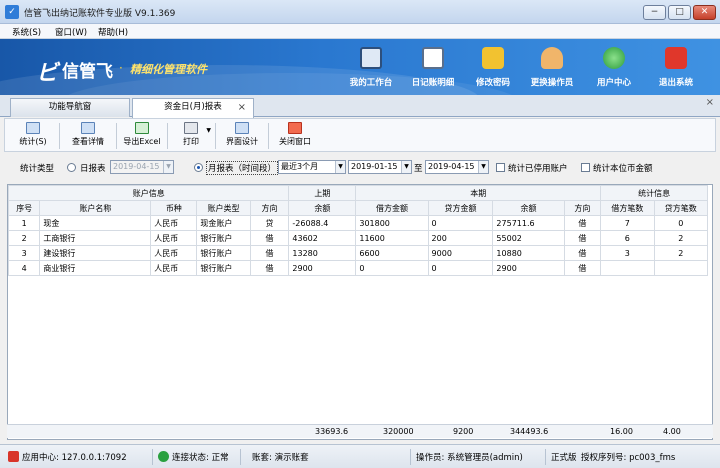 The width and height of the screenshot is (720, 468). What do you see at coordinates (87, 72) in the screenshot?
I see `brand-name: 信管飞` at bounding box center [87, 72].